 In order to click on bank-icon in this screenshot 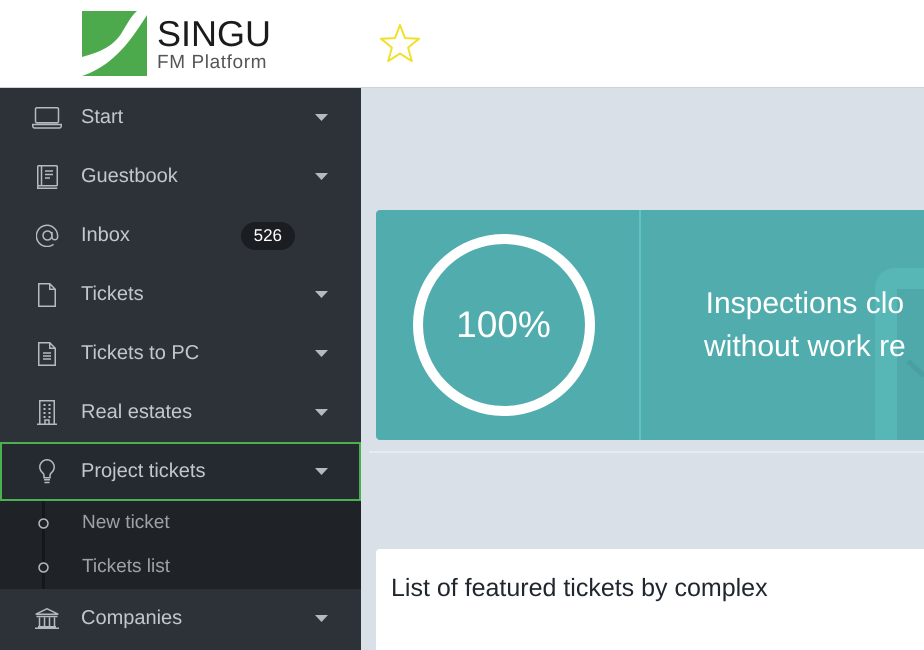, I will do `click(47, 618)`.